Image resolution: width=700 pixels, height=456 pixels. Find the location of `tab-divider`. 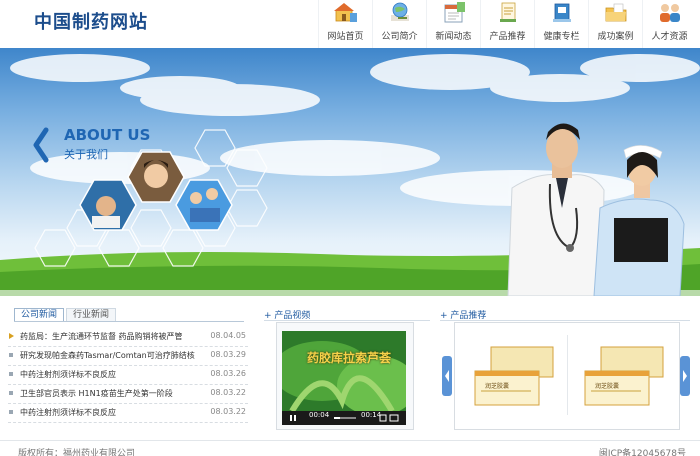

tab-divider is located at coordinates (129, 321).